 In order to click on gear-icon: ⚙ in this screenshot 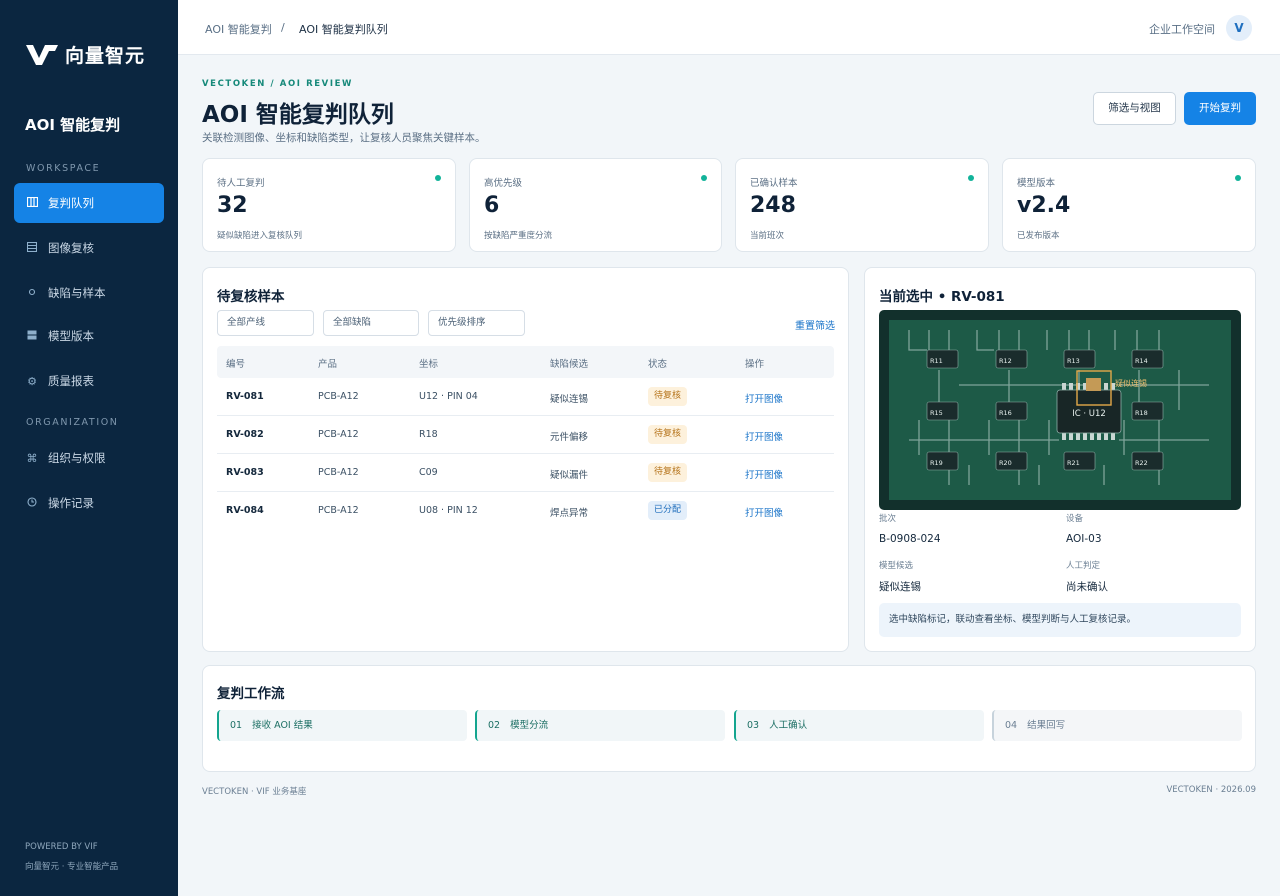, I will do `click(32, 381)`.